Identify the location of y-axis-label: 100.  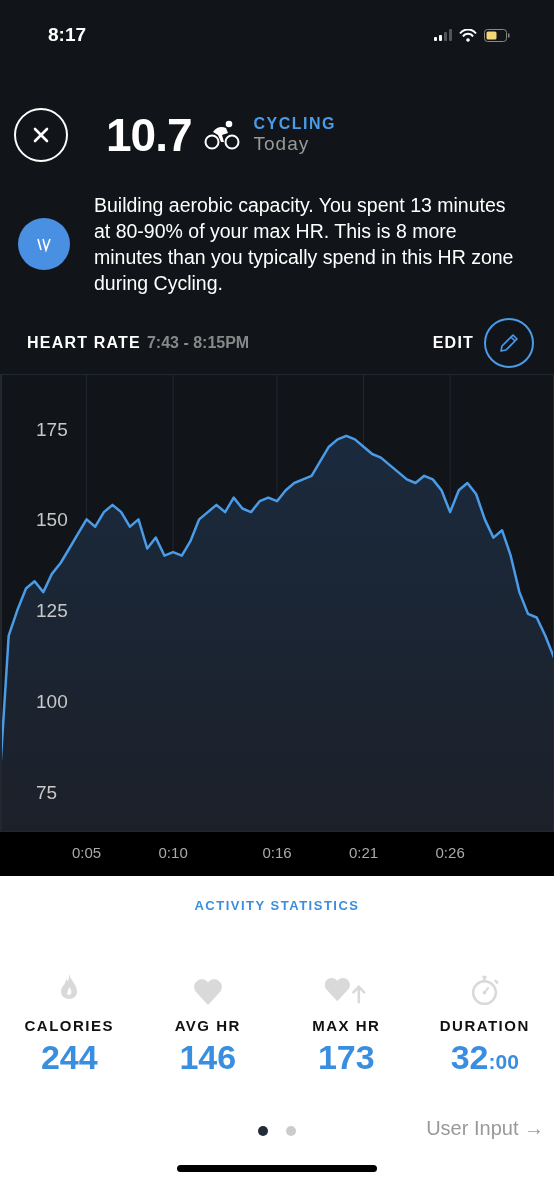
(52, 702).